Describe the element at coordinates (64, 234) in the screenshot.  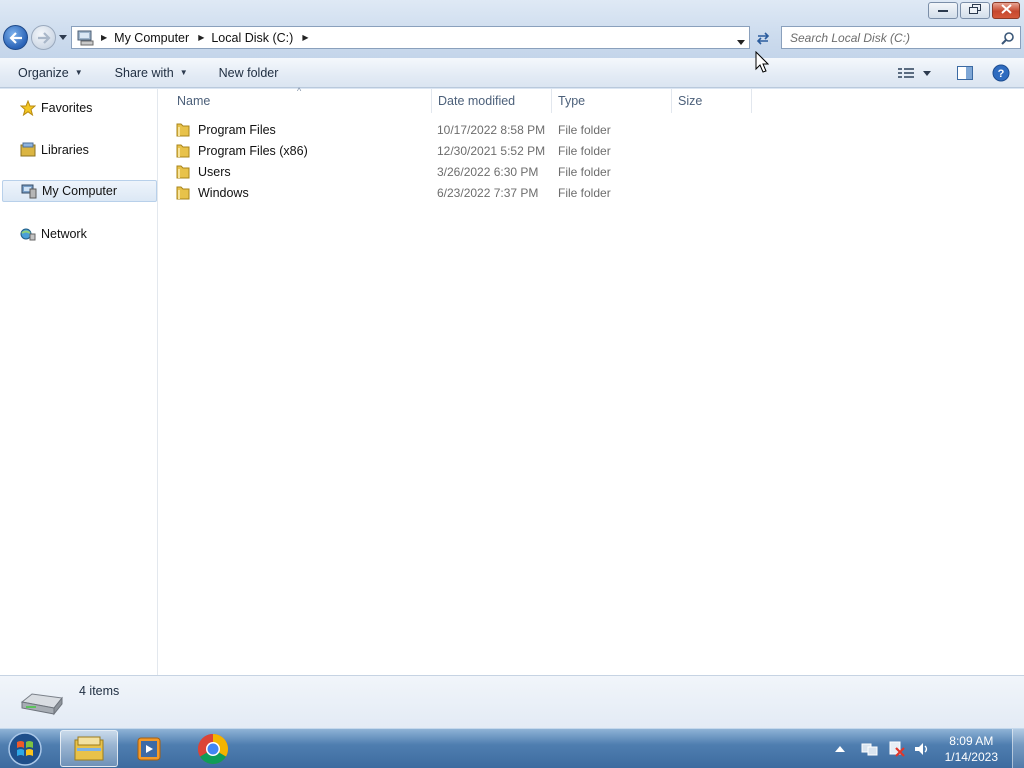
I see `nav-item-label: Network` at that location.